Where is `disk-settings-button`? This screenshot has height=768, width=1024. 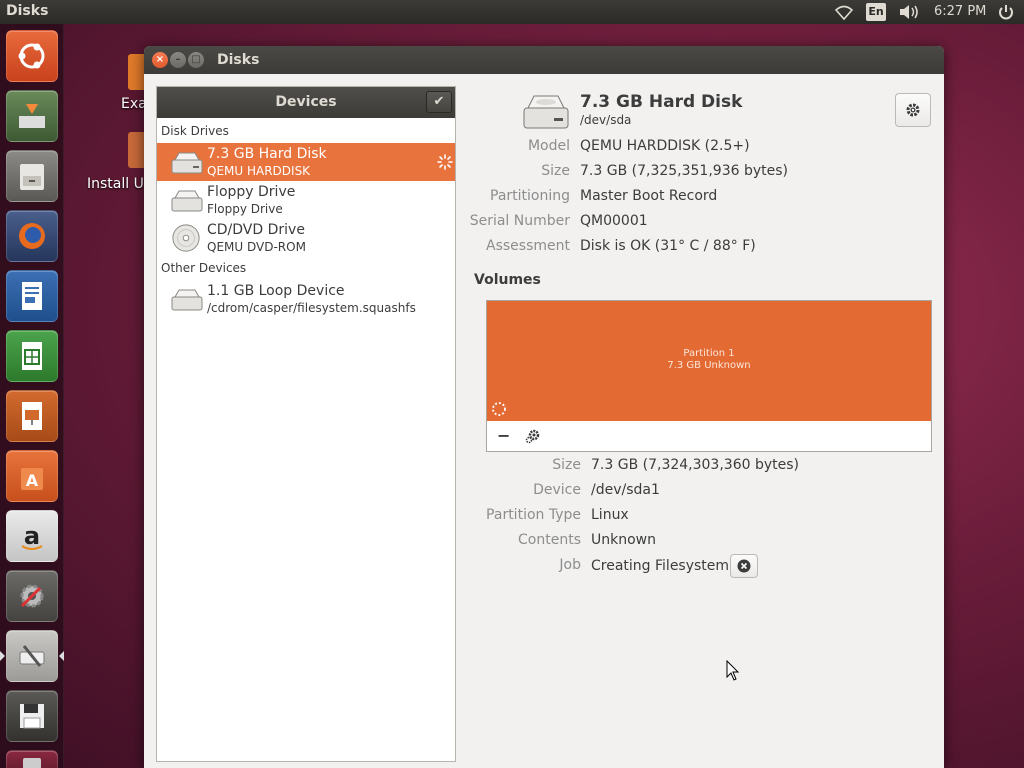
disk-settings-button is located at coordinates (913, 110).